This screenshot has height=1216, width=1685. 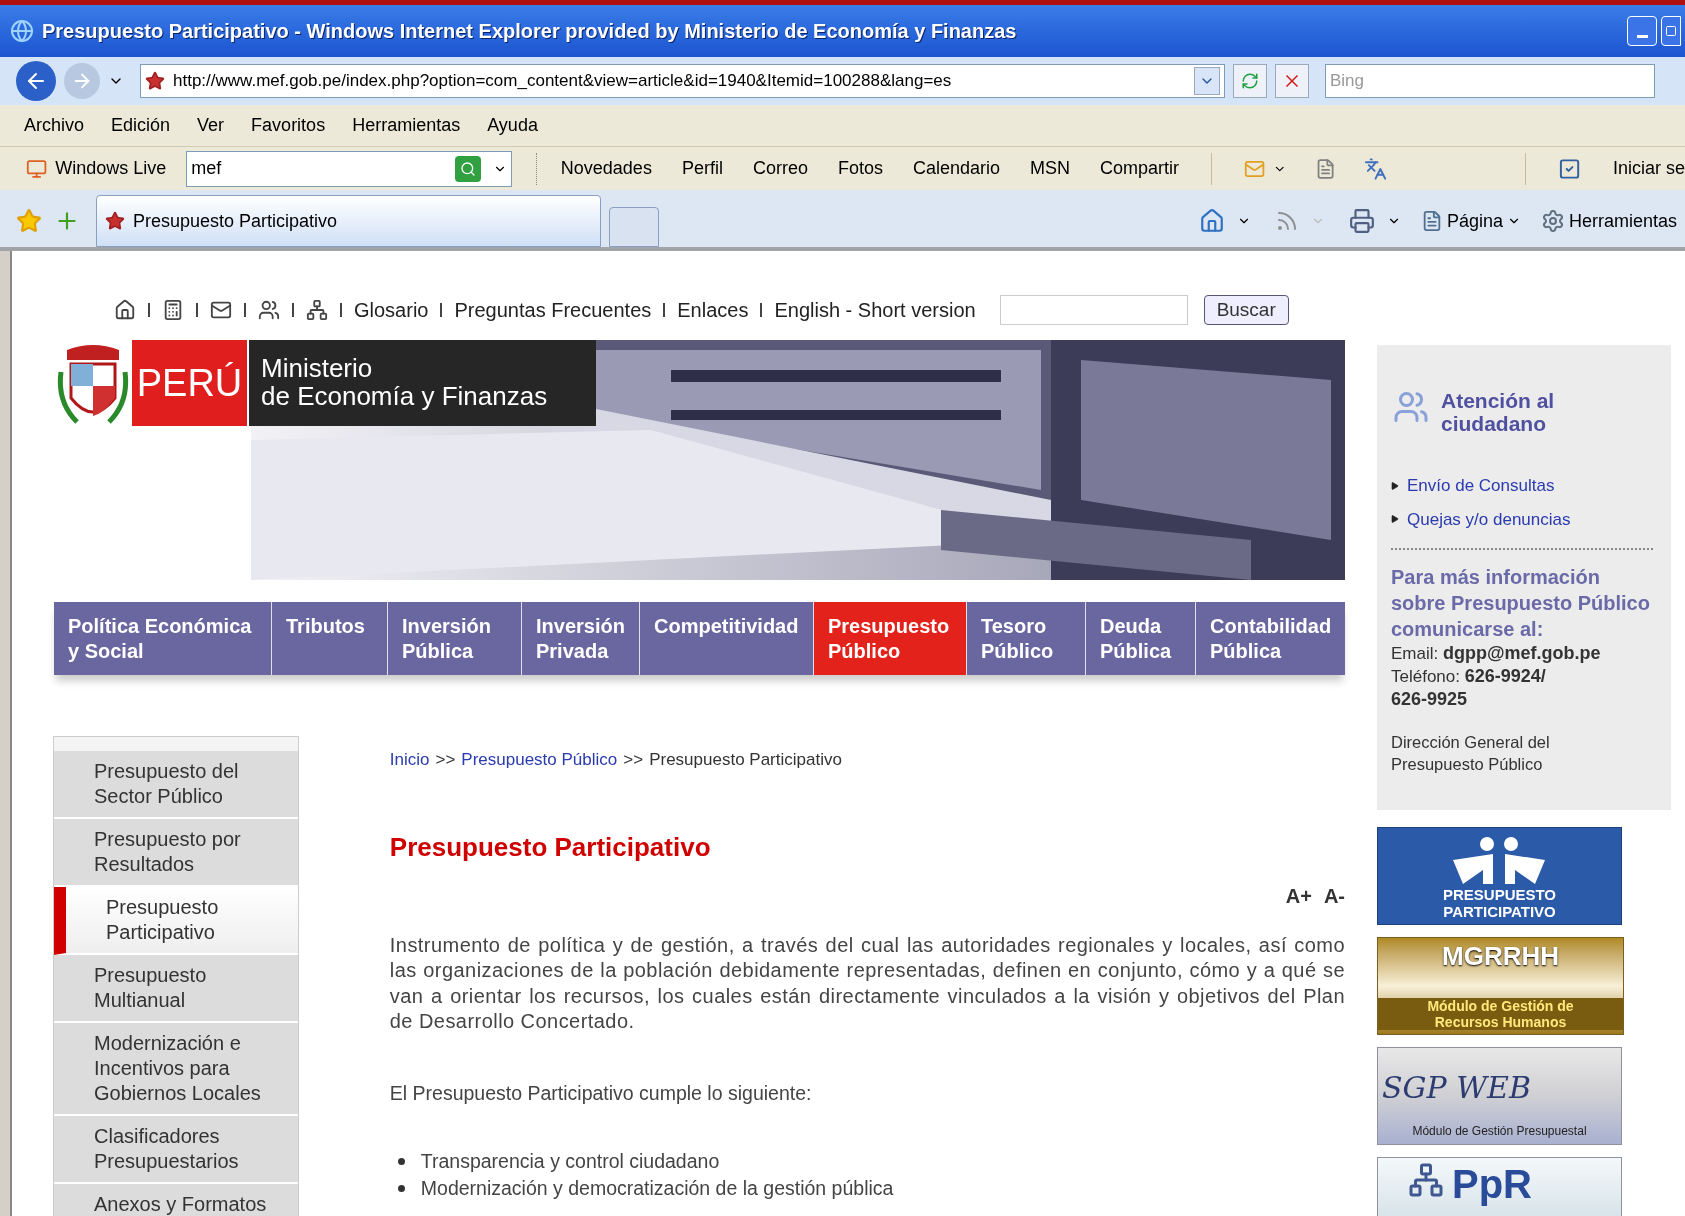 What do you see at coordinates (682, 81) in the screenshot?
I see `address-field: http://www.mef.gob.pe/index.php?option=com_content&view=article&id=1940&Itemid=100288&lang=es` at bounding box center [682, 81].